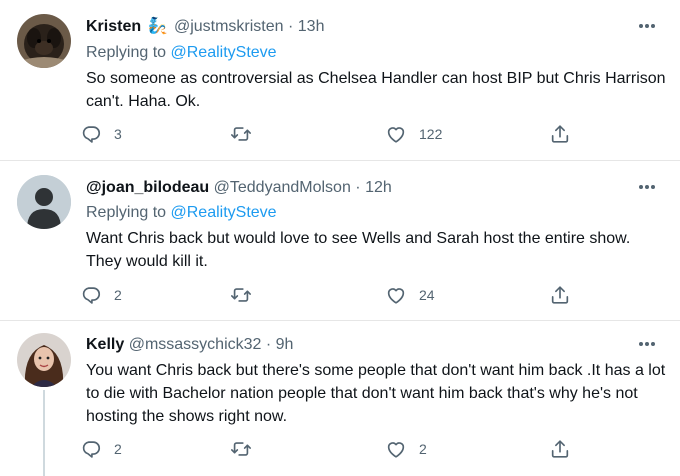 Image resolution: width=680 pixels, height=476 pixels. Describe the element at coordinates (306, 26) in the screenshot. I see `timestamp: · 13h` at that location.